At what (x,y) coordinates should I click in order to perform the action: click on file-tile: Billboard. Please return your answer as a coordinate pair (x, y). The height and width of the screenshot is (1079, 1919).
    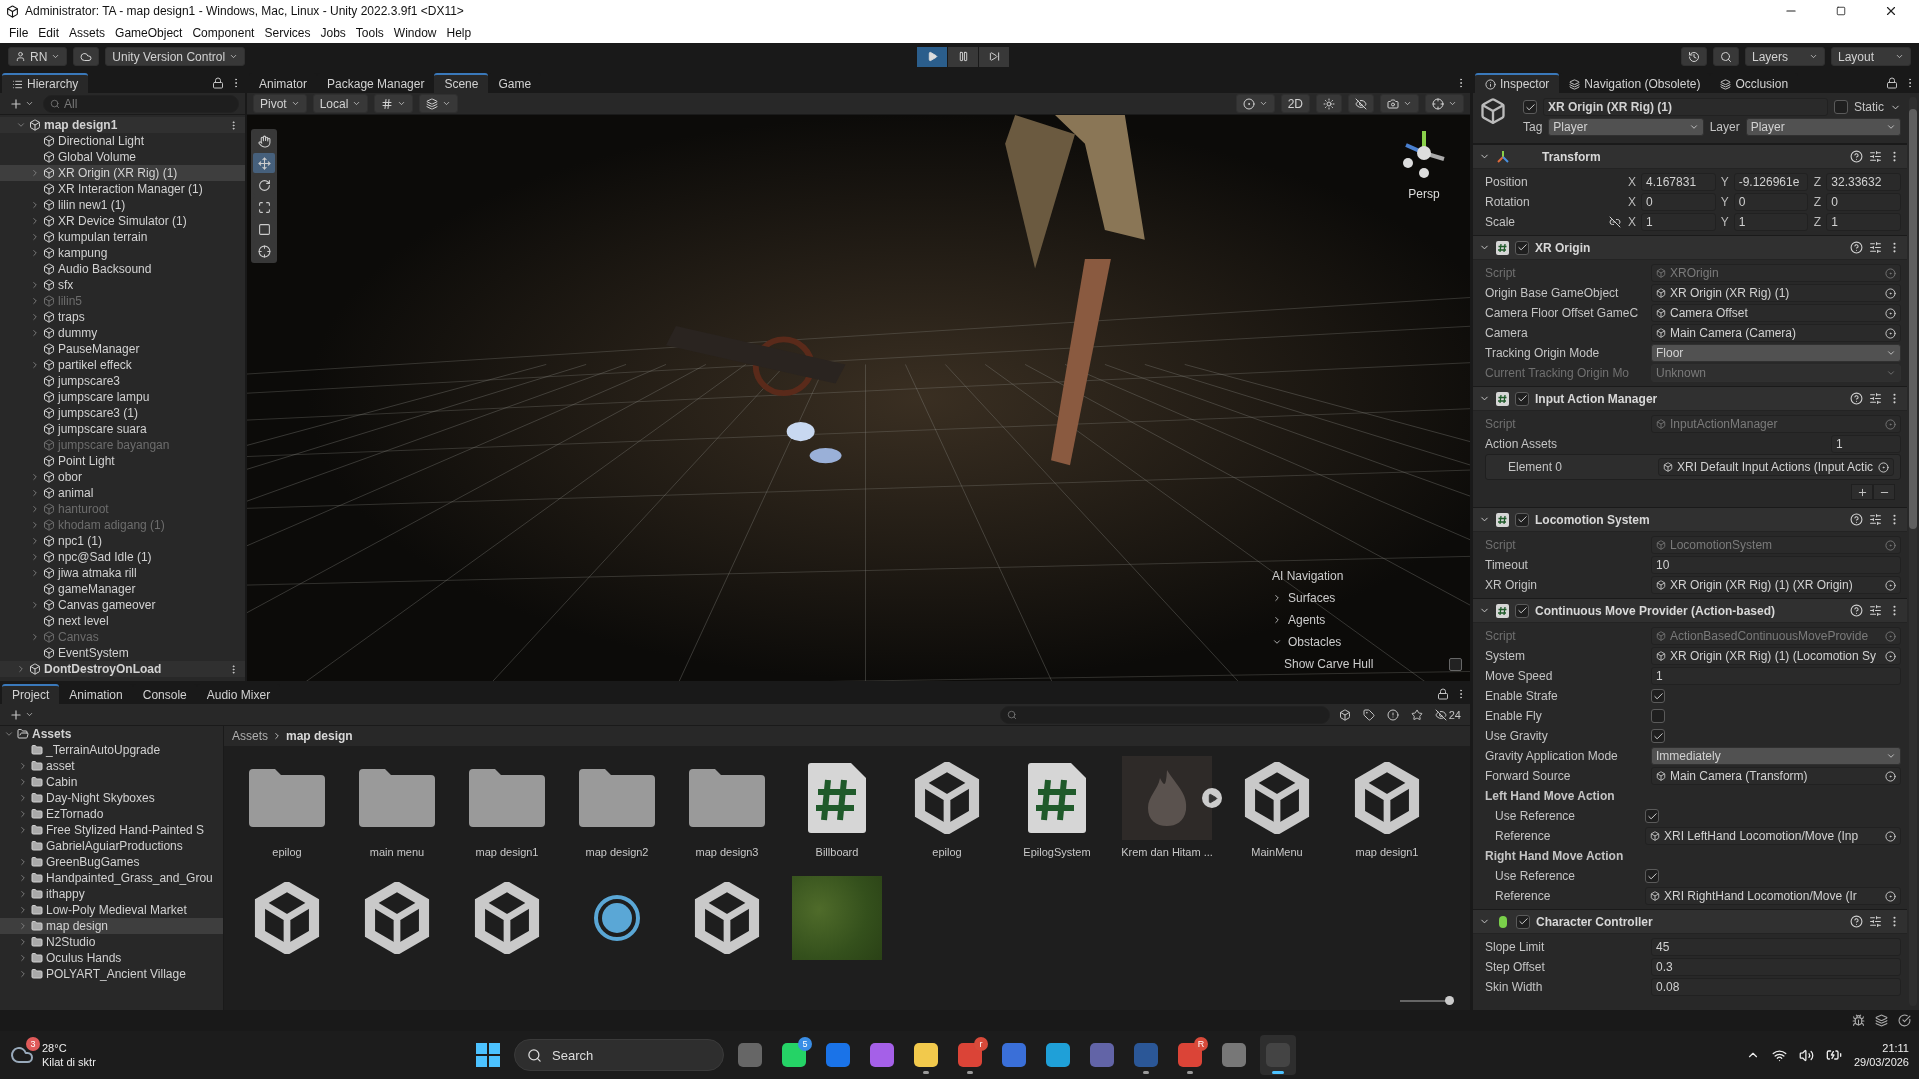
    Looking at the image, I should click on (837, 812).